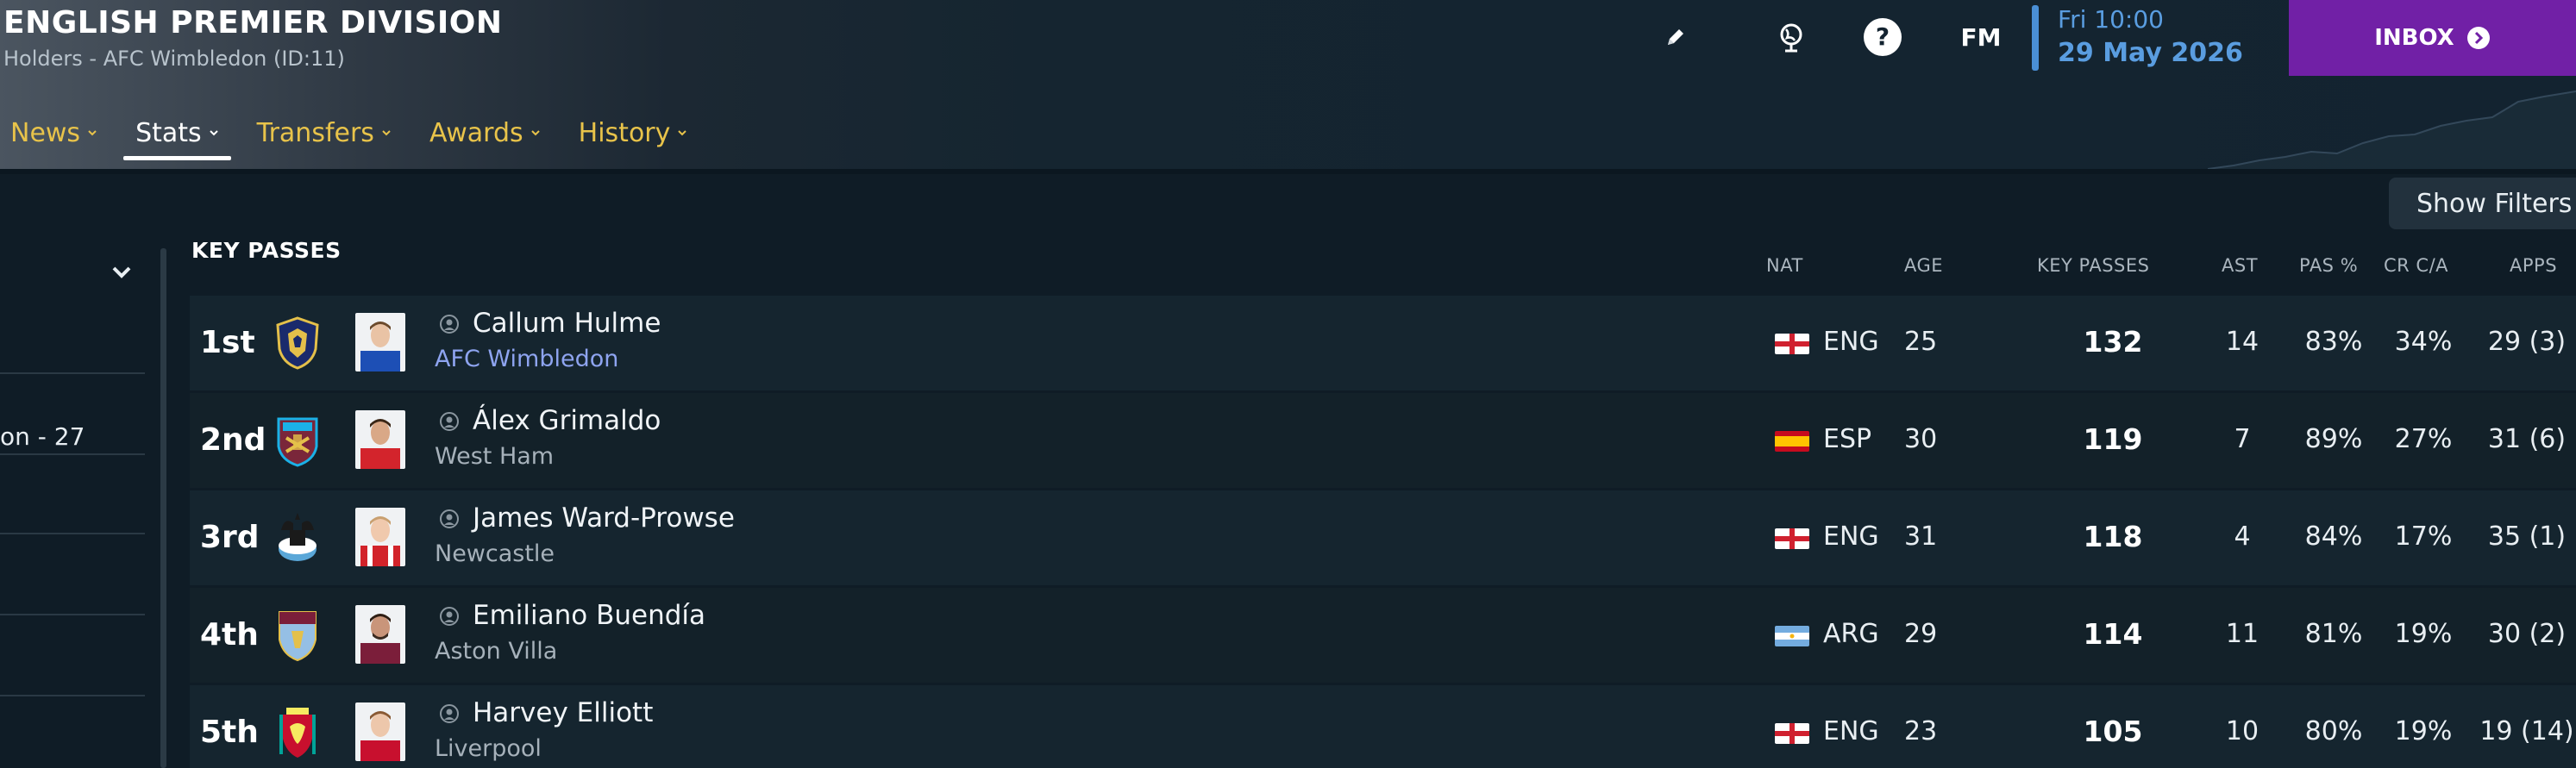 The image size is (2576, 768). I want to click on column-header-cr: CR C/A, so click(2416, 265).